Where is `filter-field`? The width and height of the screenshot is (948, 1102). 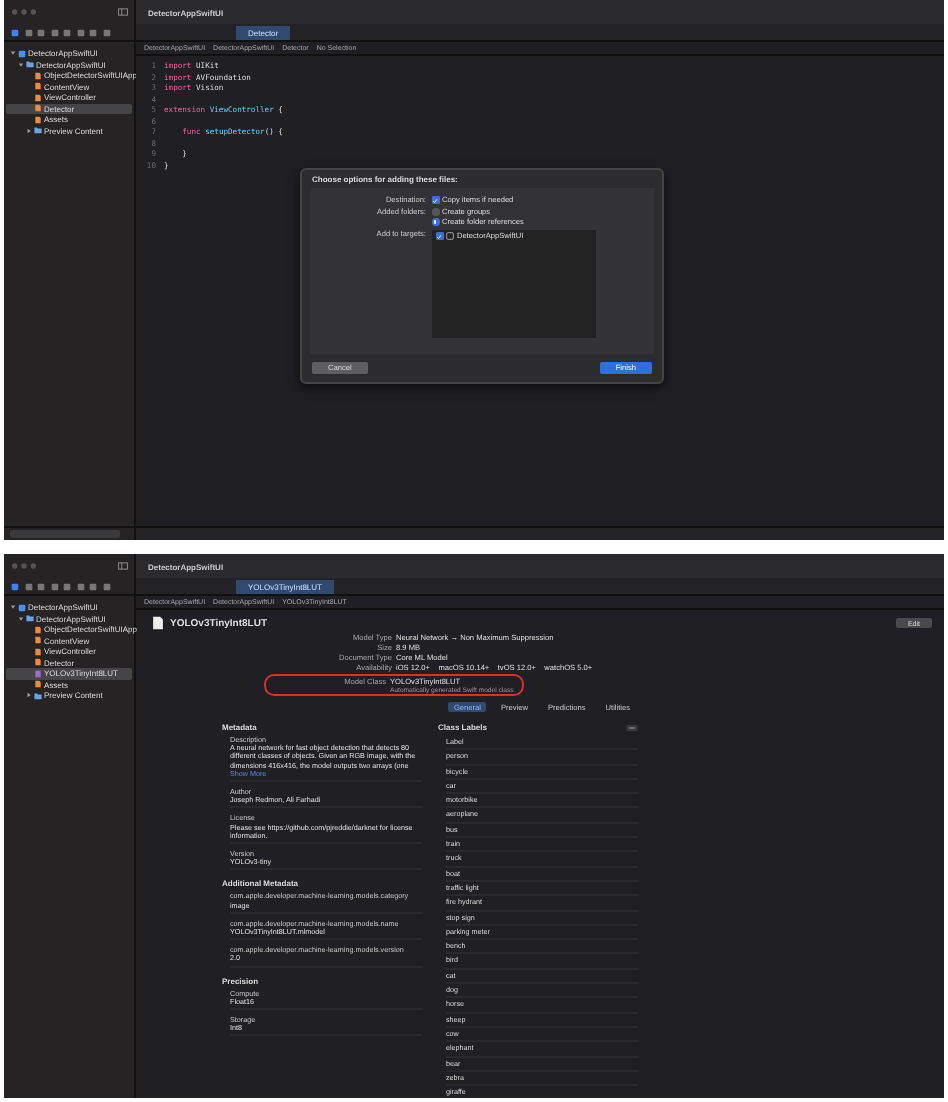 filter-field is located at coordinates (65, 534).